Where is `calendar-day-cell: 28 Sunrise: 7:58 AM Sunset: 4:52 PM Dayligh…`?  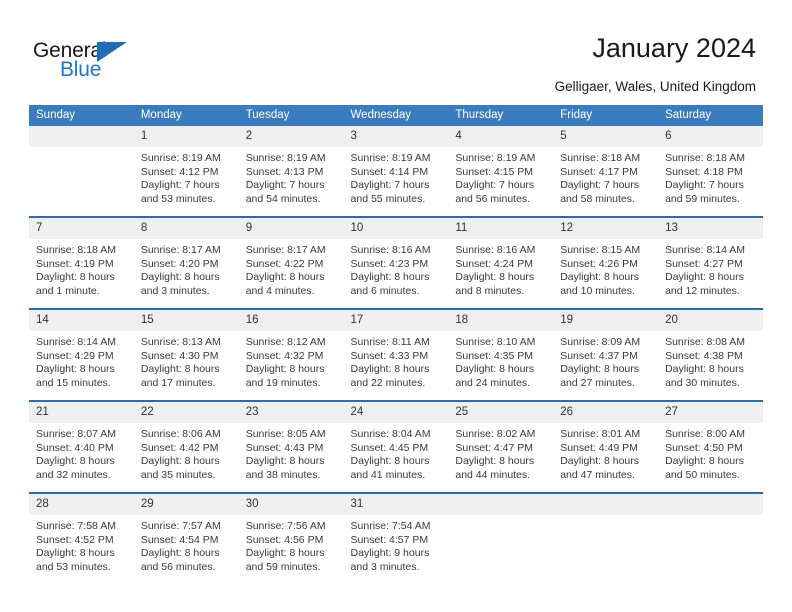 calendar-day-cell: 28 Sunrise: 7:58 AM Sunset: 4:52 PM Dayligh… is located at coordinates (81, 533).